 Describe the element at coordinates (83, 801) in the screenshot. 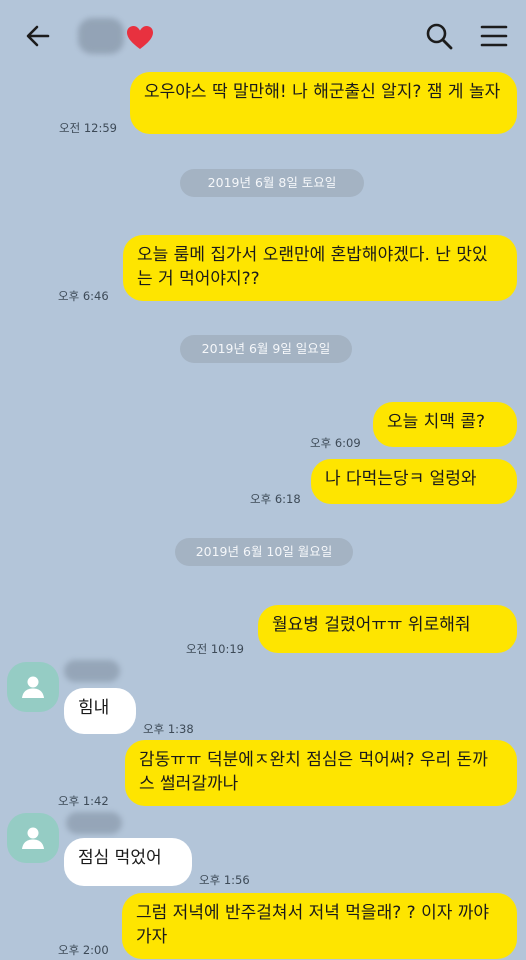

I see `message-time: 오후 1:42` at that location.